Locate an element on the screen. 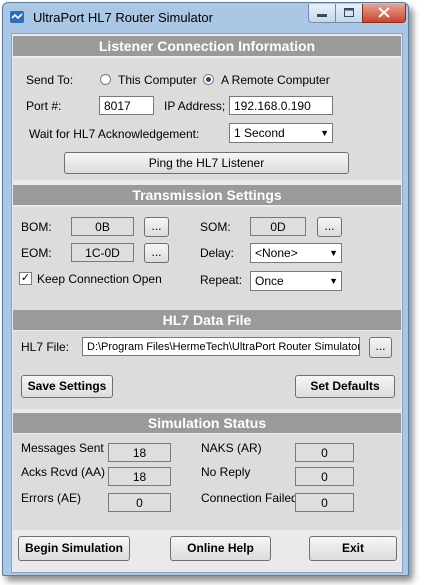  repeat-select: Once ▼ is located at coordinates (296, 281).